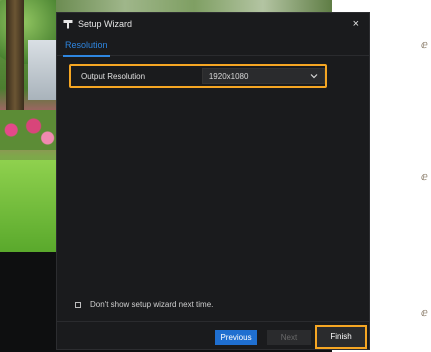 The image size is (431, 352). I want to click on feed-lawn, so click(28, 206).